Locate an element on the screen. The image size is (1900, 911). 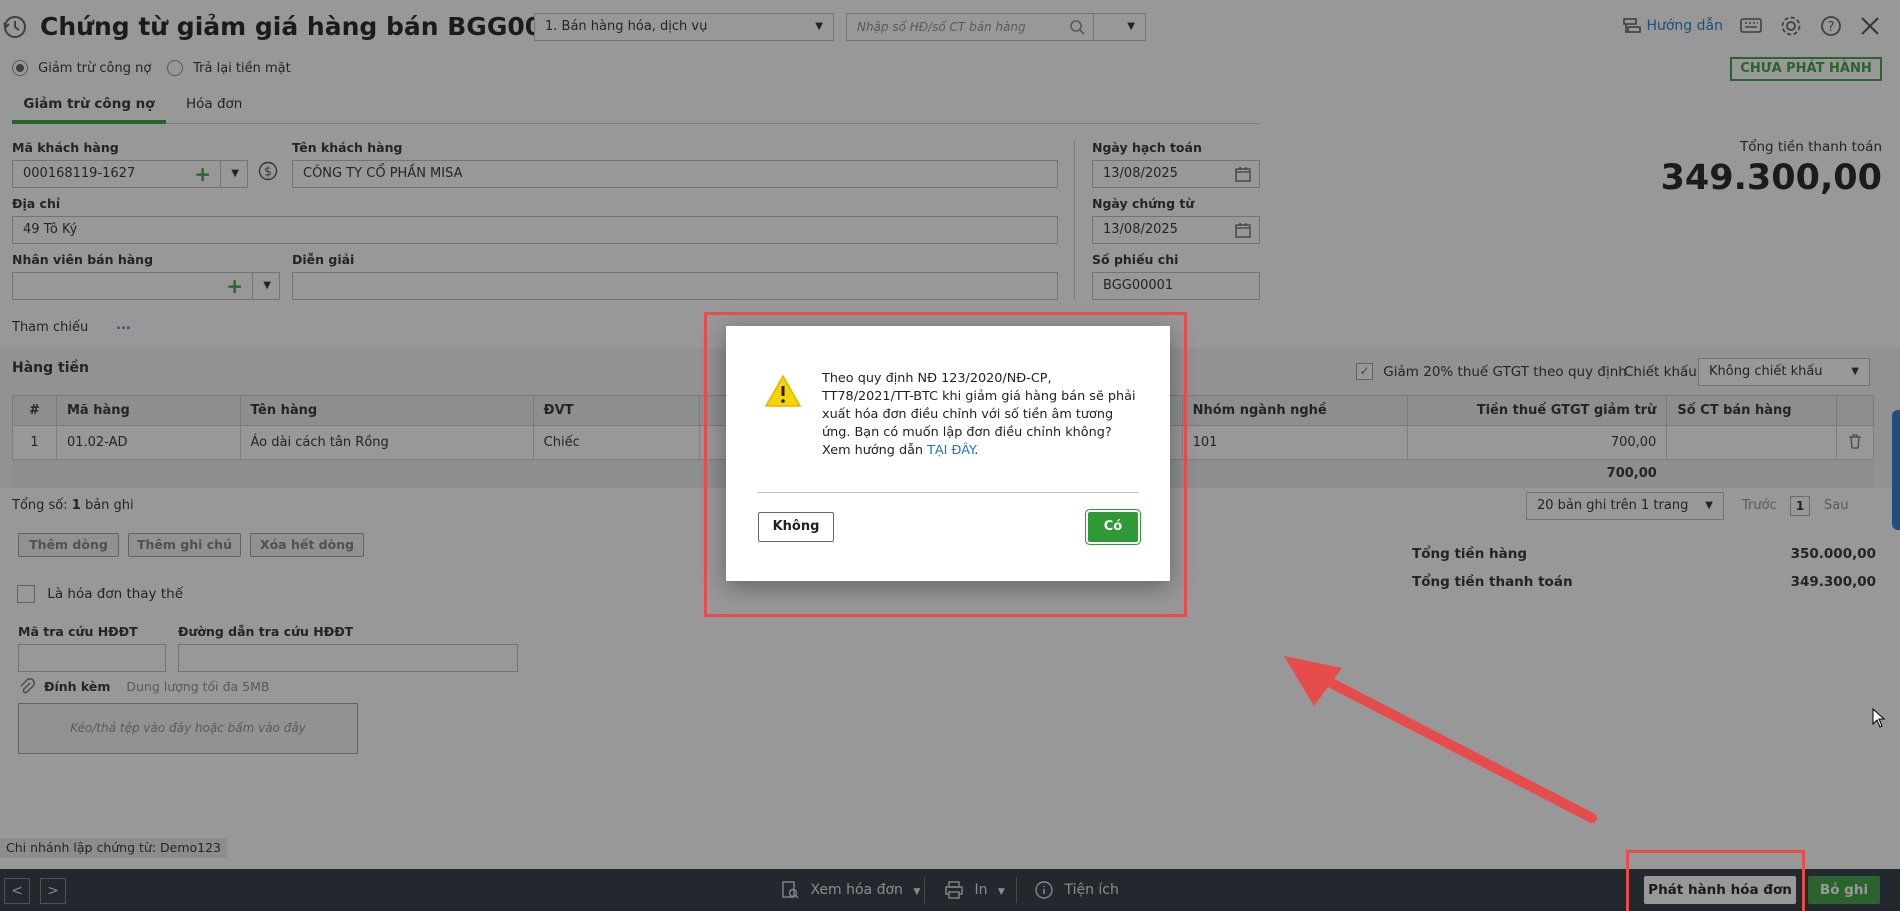
mouse-cursor-icon is located at coordinates (1879, 719).